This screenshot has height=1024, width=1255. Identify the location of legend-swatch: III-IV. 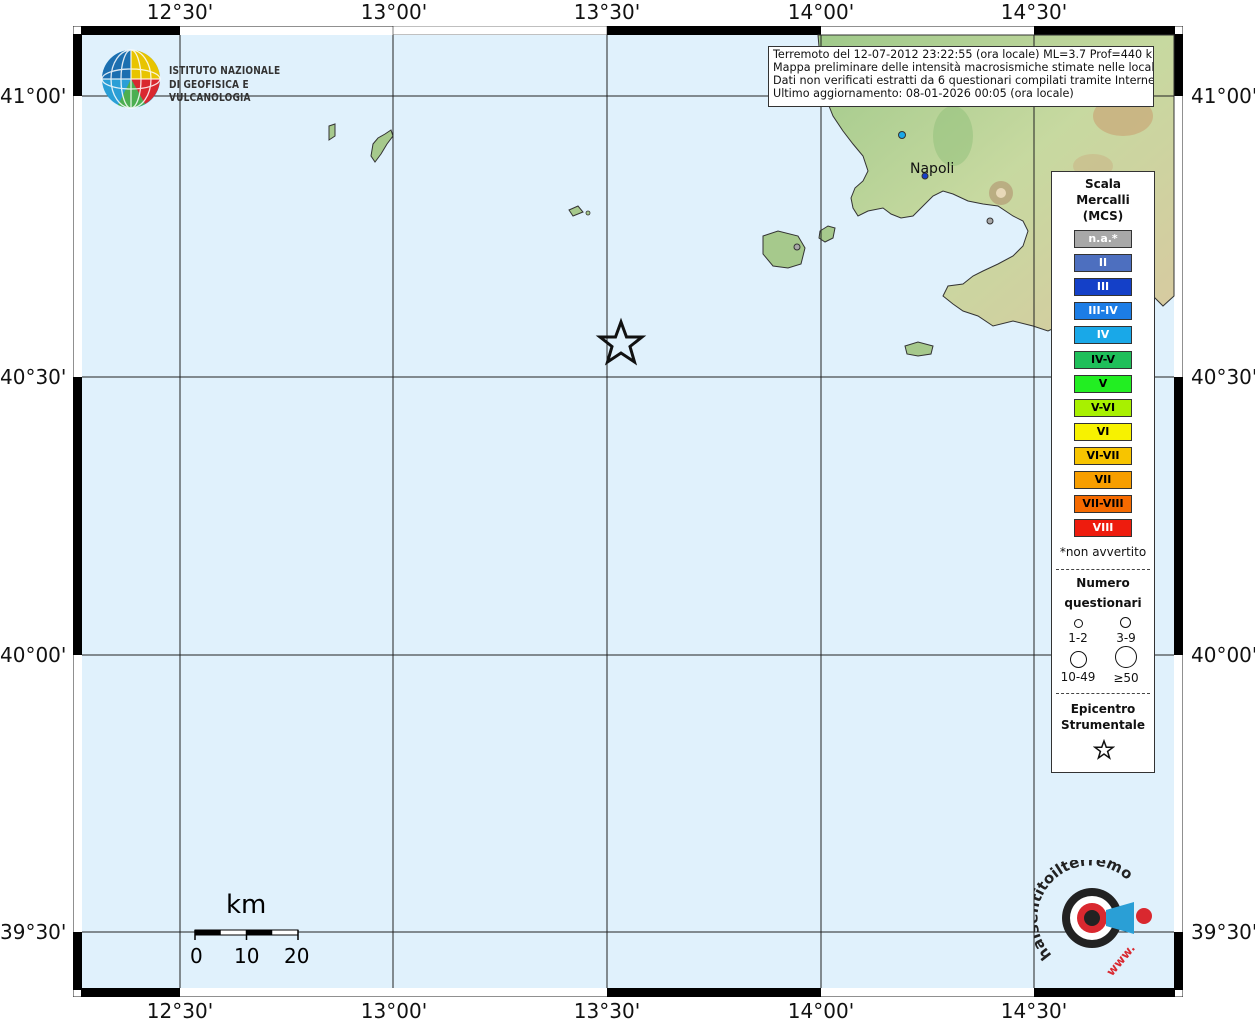
(1103, 311).